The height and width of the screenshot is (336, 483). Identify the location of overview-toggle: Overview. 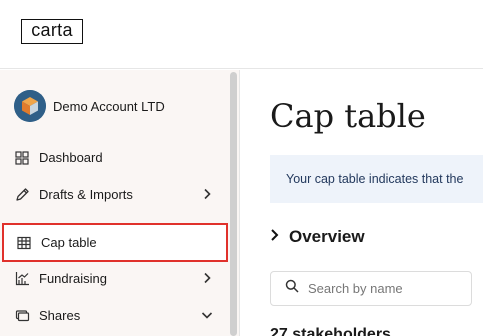
(317, 237).